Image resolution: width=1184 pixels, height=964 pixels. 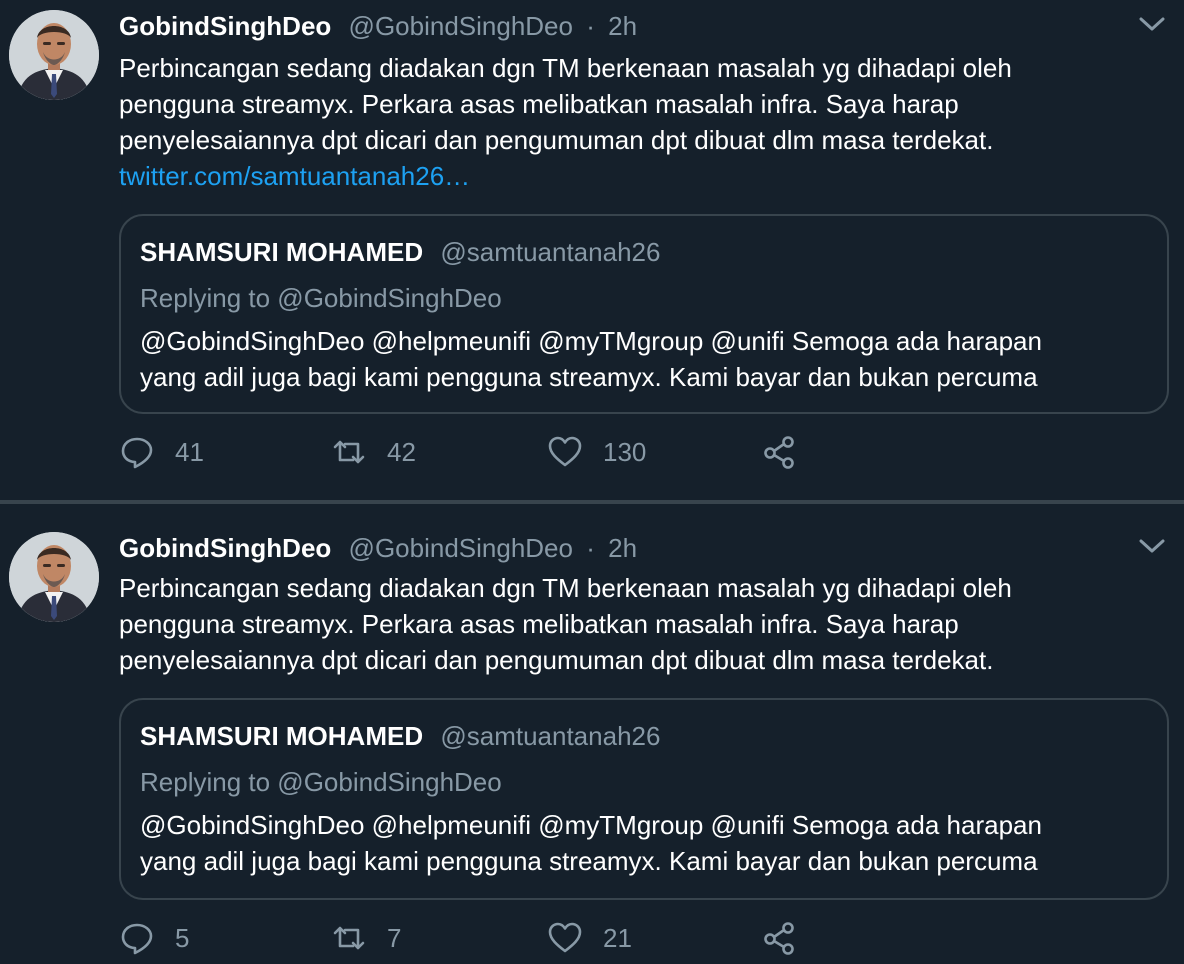 What do you see at coordinates (366, 938) in the screenshot?
I see `retweet-button: 7` at bounding box center [366, 938].